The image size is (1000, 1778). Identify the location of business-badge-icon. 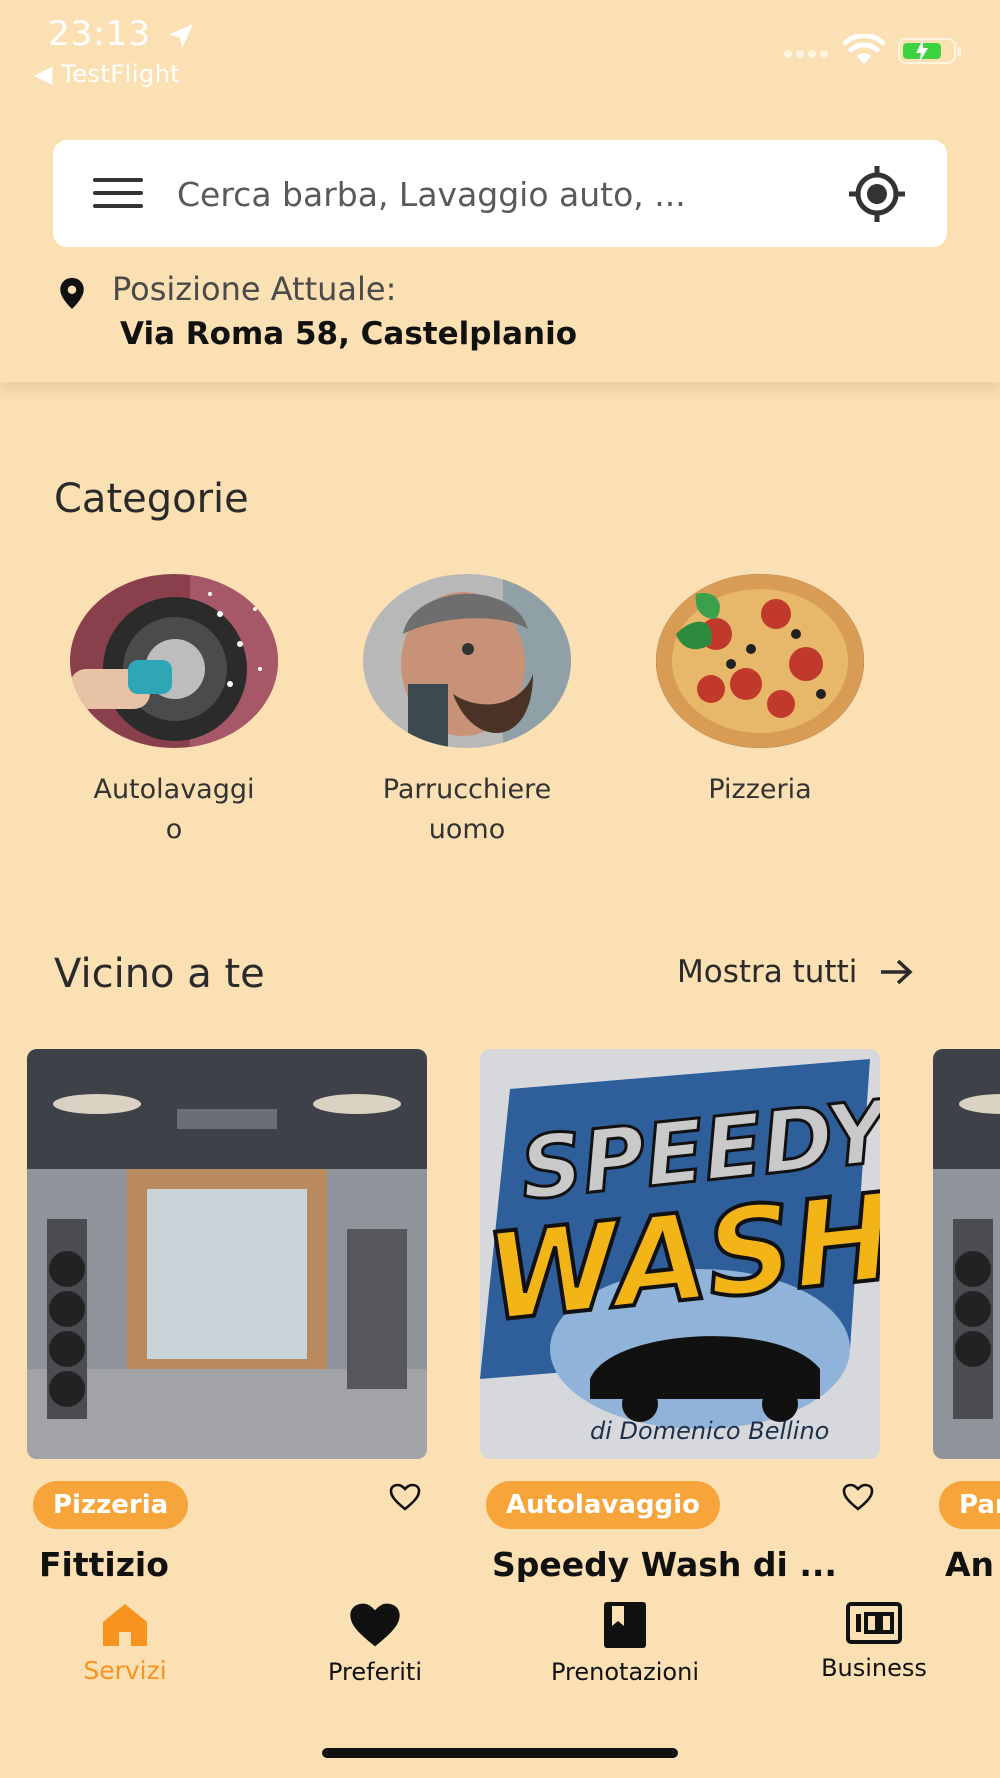
(874, 1623).